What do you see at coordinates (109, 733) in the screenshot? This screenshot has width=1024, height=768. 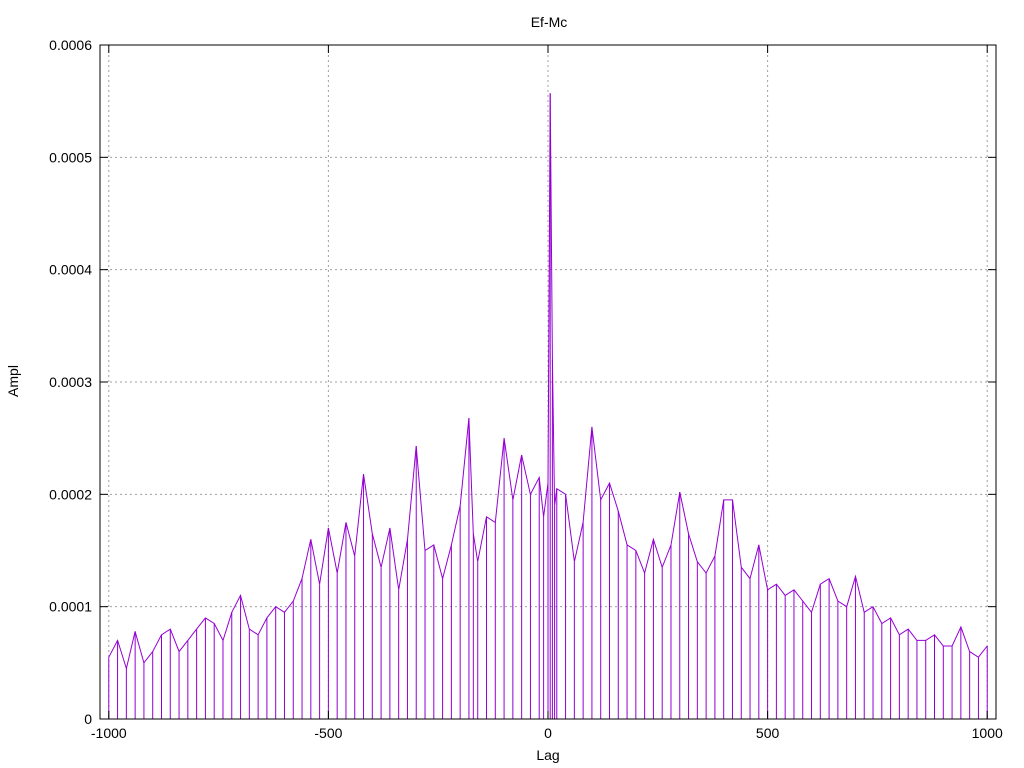 I see `x-tick-label: -1000` at bounding box center [109, 733].